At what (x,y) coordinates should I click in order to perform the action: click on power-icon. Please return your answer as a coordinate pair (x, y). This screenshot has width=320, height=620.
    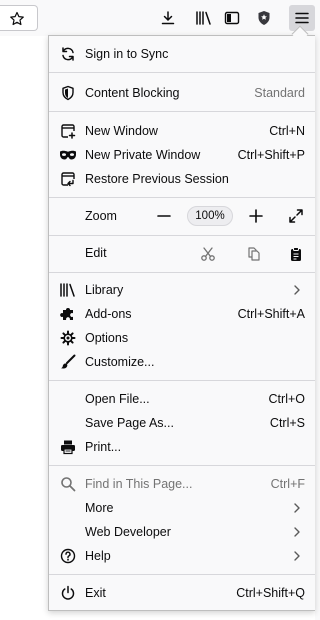
    Looking at the image, I should click on (68, 593).